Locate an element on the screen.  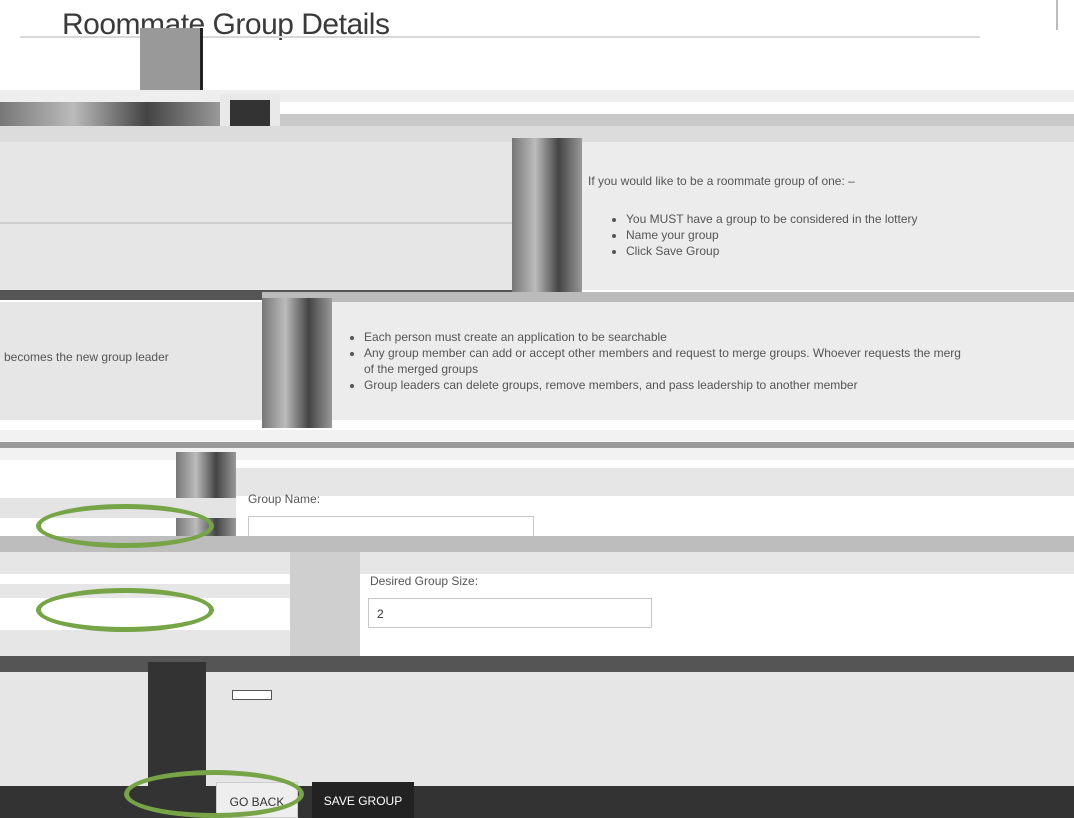
desired-size-select: 2 is located at coordinates (510, 613).